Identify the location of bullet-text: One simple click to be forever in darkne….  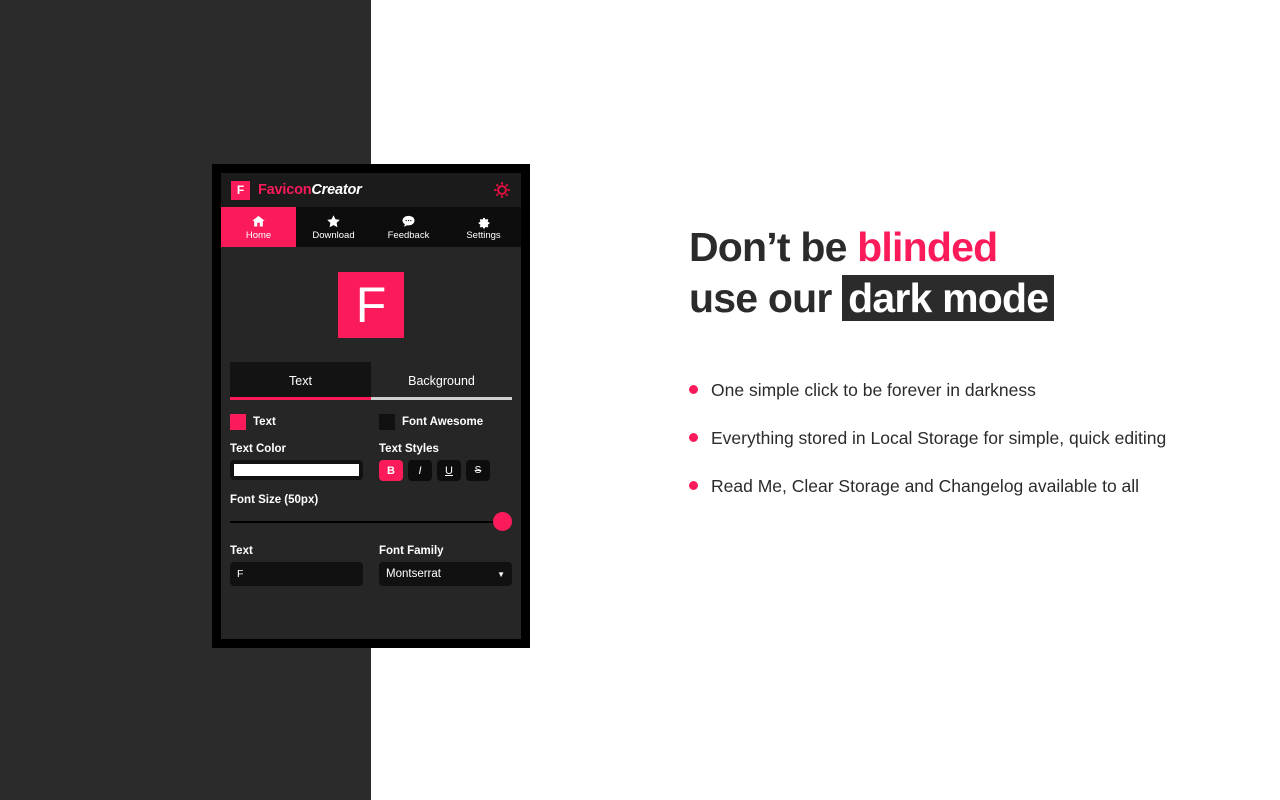
(873, 390).